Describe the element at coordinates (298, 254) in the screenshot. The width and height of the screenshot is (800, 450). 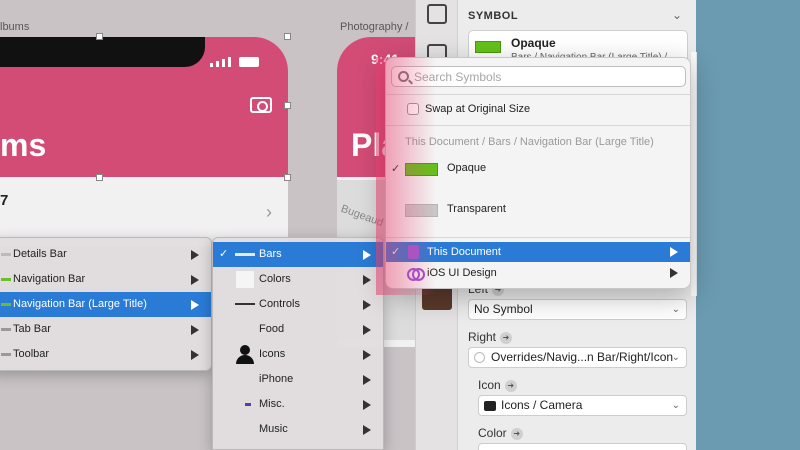
I see `menu-item-bars: ✓ Bars` at that location.